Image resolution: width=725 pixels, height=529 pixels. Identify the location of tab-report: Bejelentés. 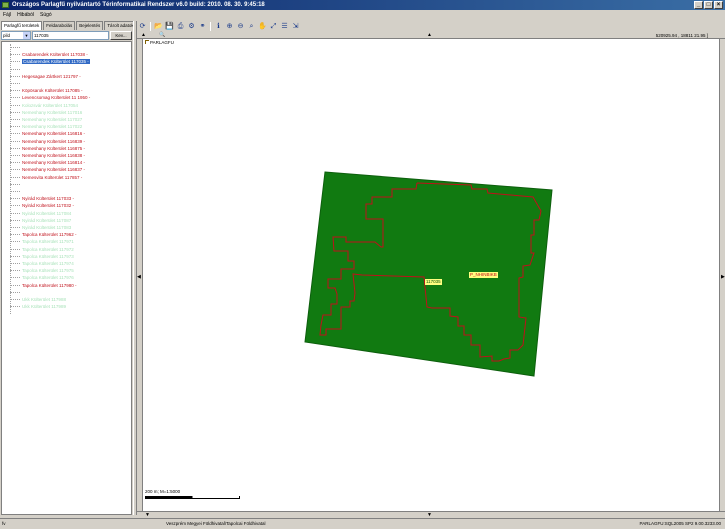
(90, 25).